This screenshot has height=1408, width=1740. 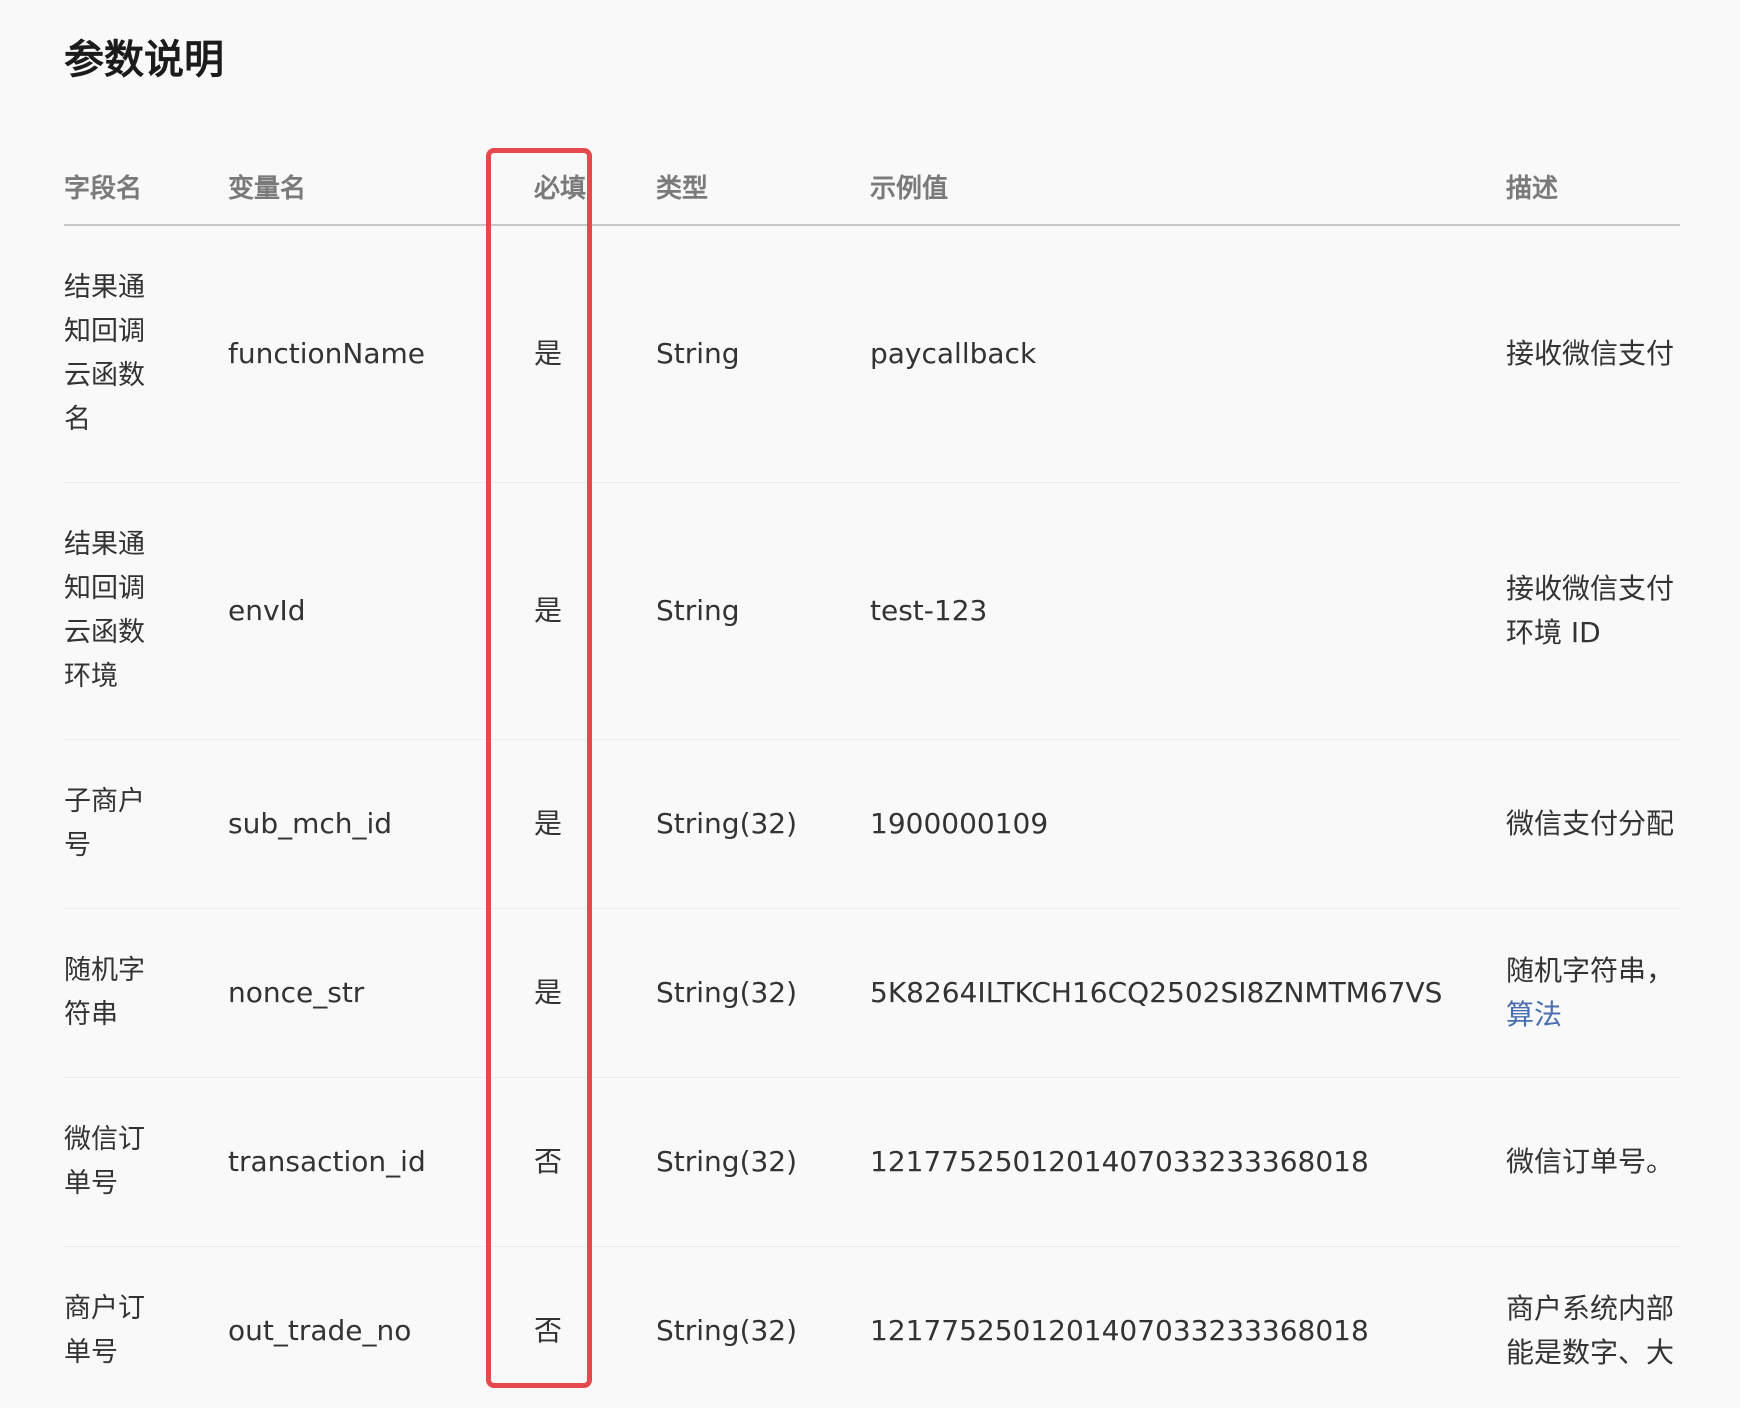 I want to click on cell-variable-name: functionName, so click(x=374, y=354).